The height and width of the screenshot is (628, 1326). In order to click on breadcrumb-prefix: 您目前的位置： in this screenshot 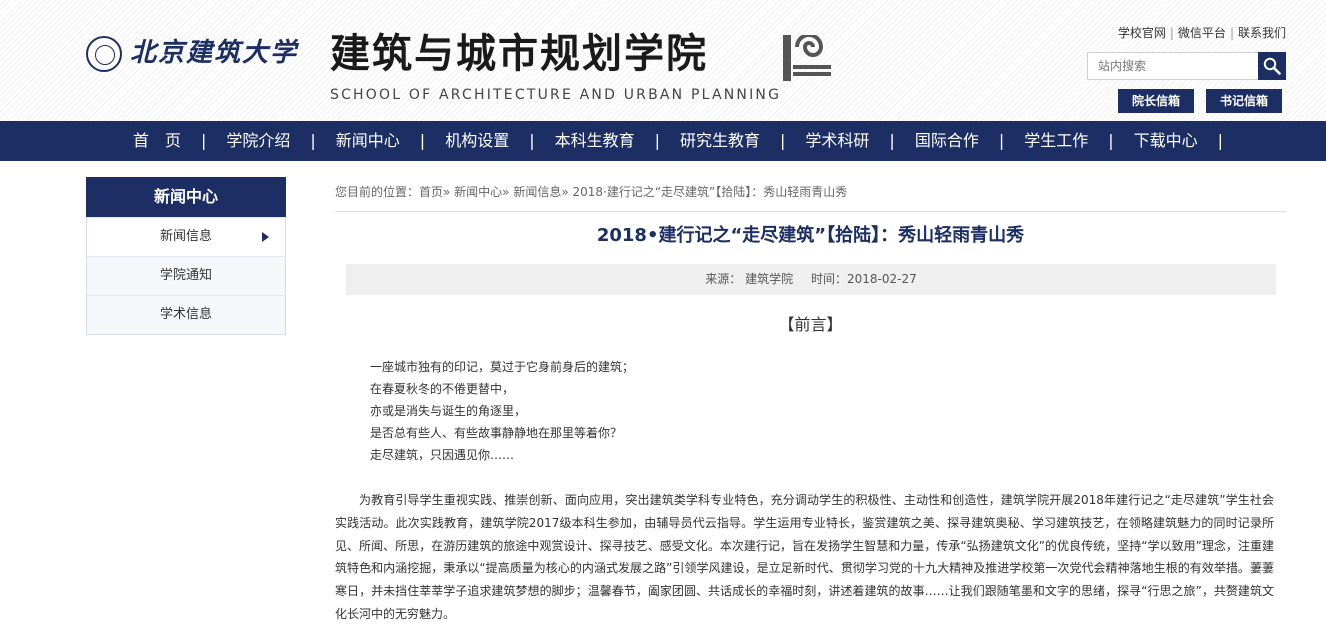, I will do `click(377, 192)`.